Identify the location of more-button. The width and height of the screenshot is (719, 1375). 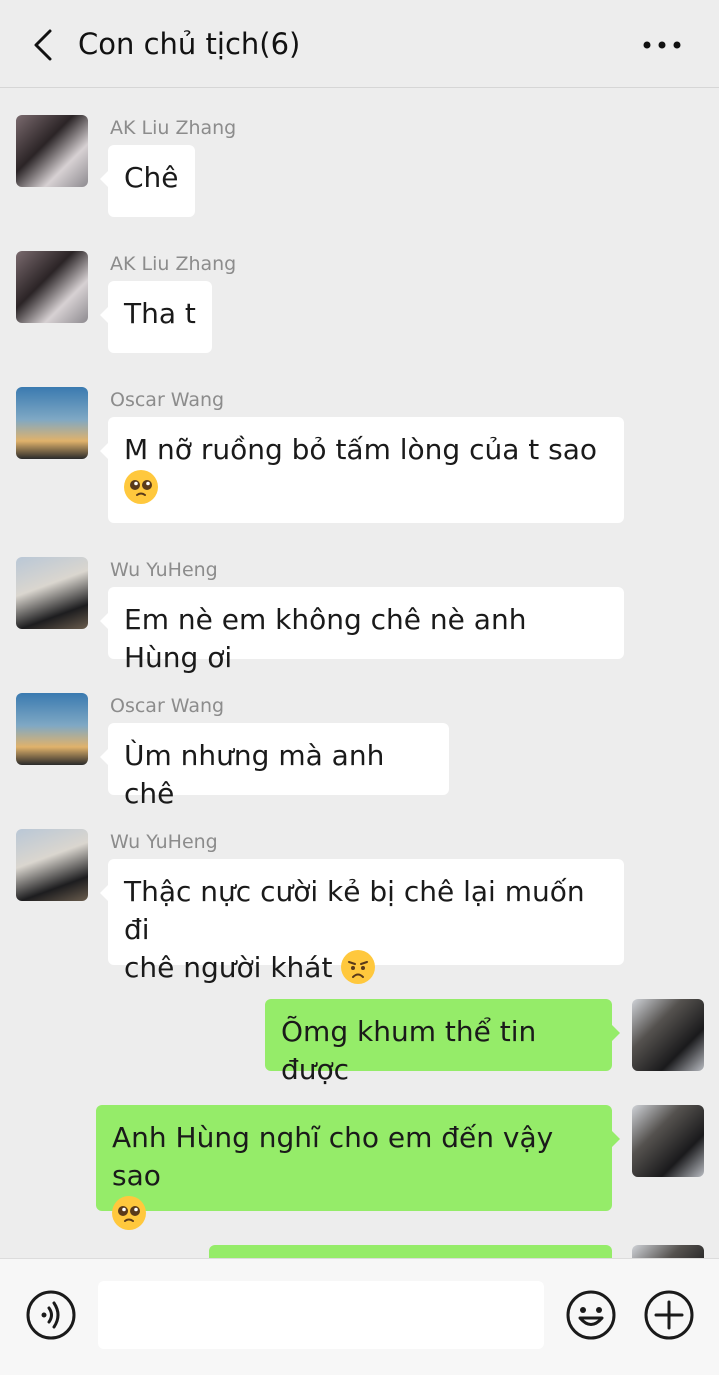
(662, 45).